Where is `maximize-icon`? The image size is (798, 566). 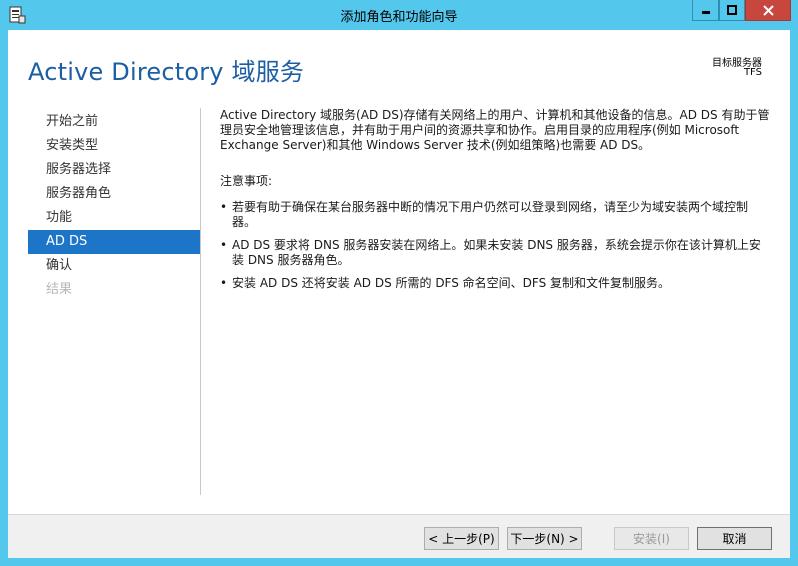 maximize-icon is located at coordinates (732, 10).